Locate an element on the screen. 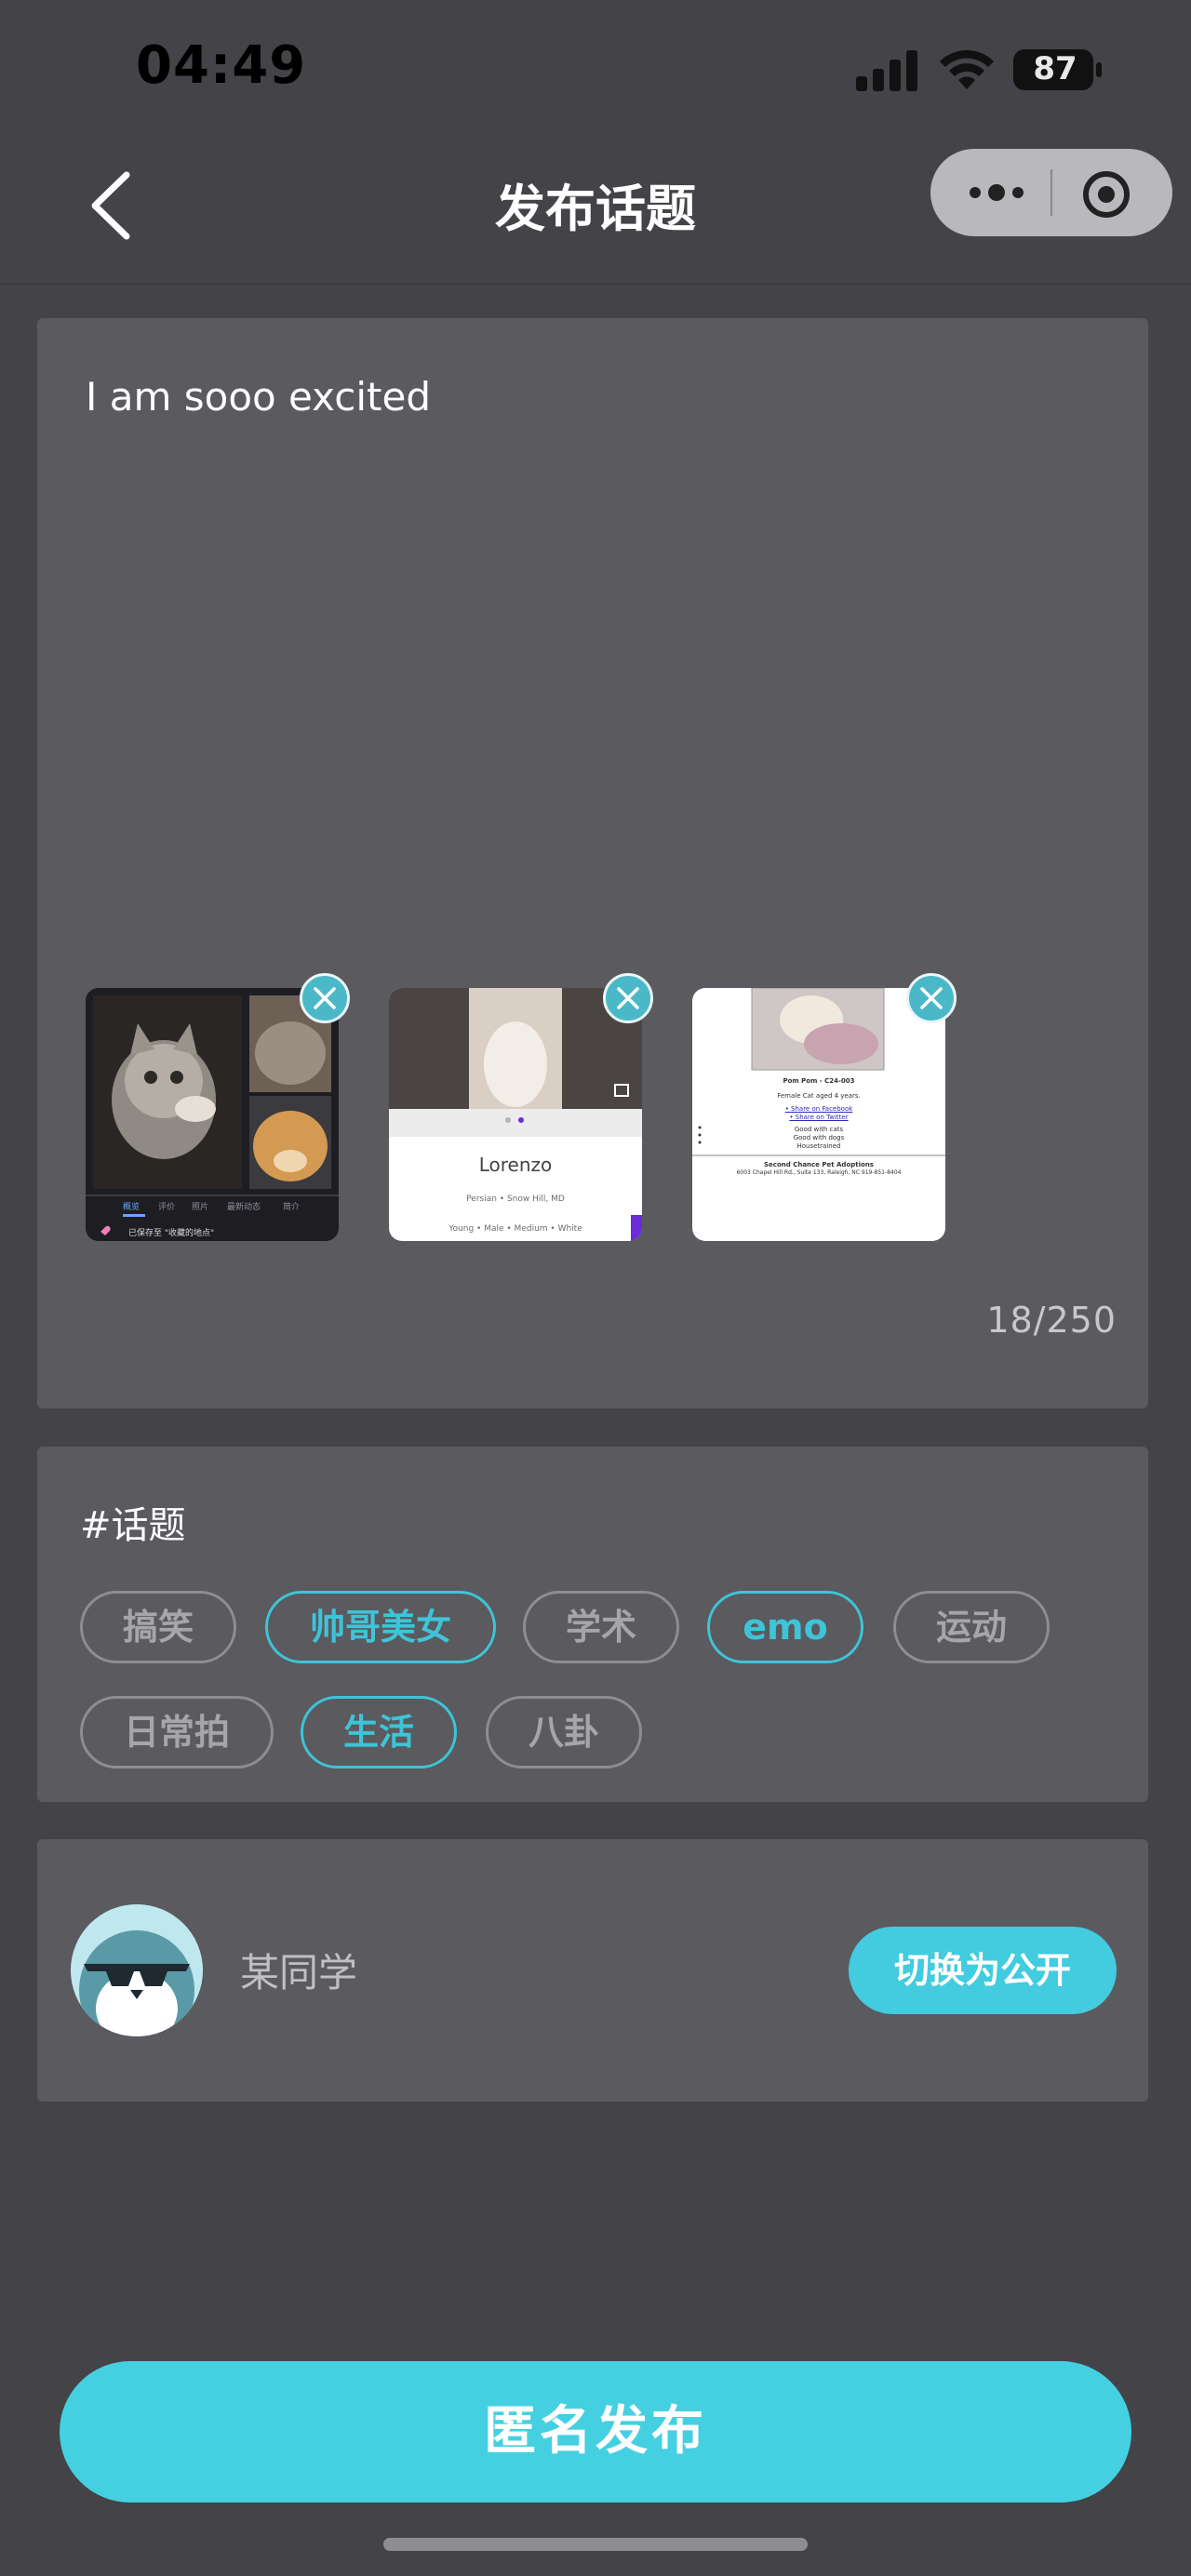  cat-dog-photo: 概览 评价 照片 最新动态 简介 已保存至 "收藏的地点" is located at coordinates (212, 1114).